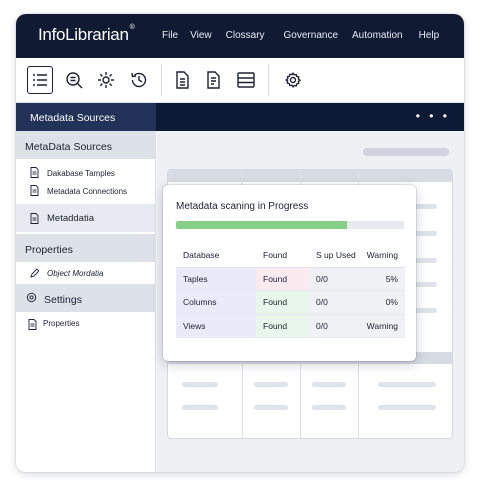  What do you see at coordinates (63, 300) in the screenshot?
I see `sidebar-section-label: Settings` at bounding box center [63, 300].